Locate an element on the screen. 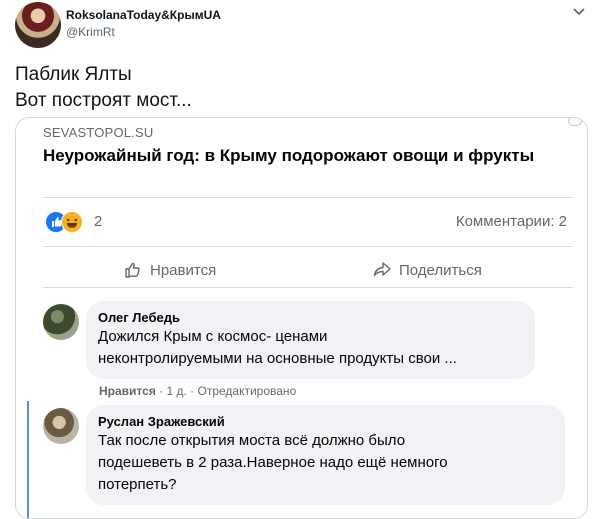 This screenshot has width=595, height=519. haha-icon is located at coordinates (72, 222).